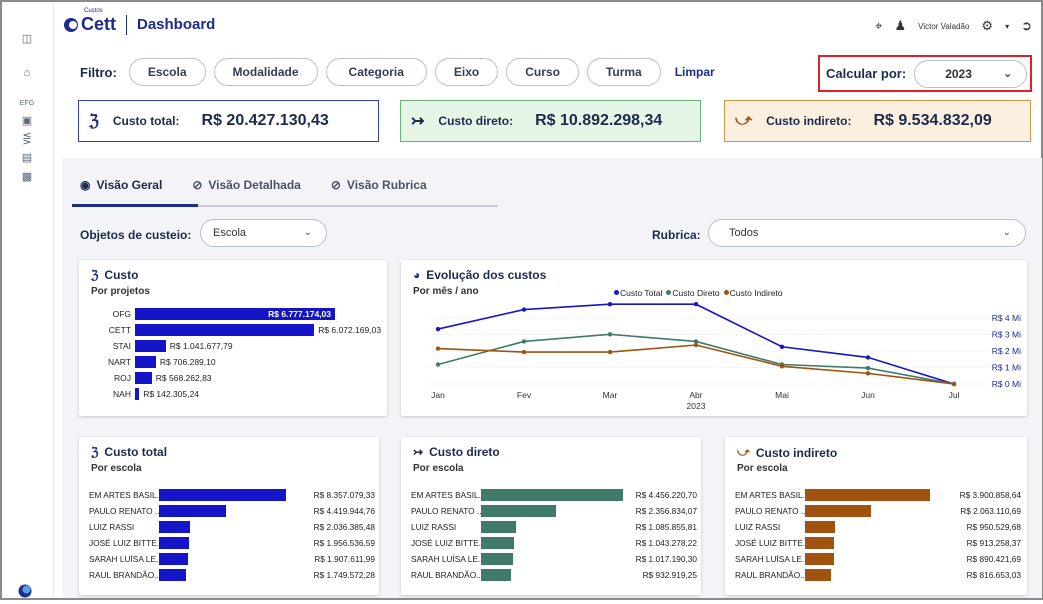 Image resolution: width=1043 pixels, height=604 pixels. What do you see at coordinates (265, 72) in the screenshot?
I see `filter-modalidade: Modalidade` at bounding box center [265, 72].